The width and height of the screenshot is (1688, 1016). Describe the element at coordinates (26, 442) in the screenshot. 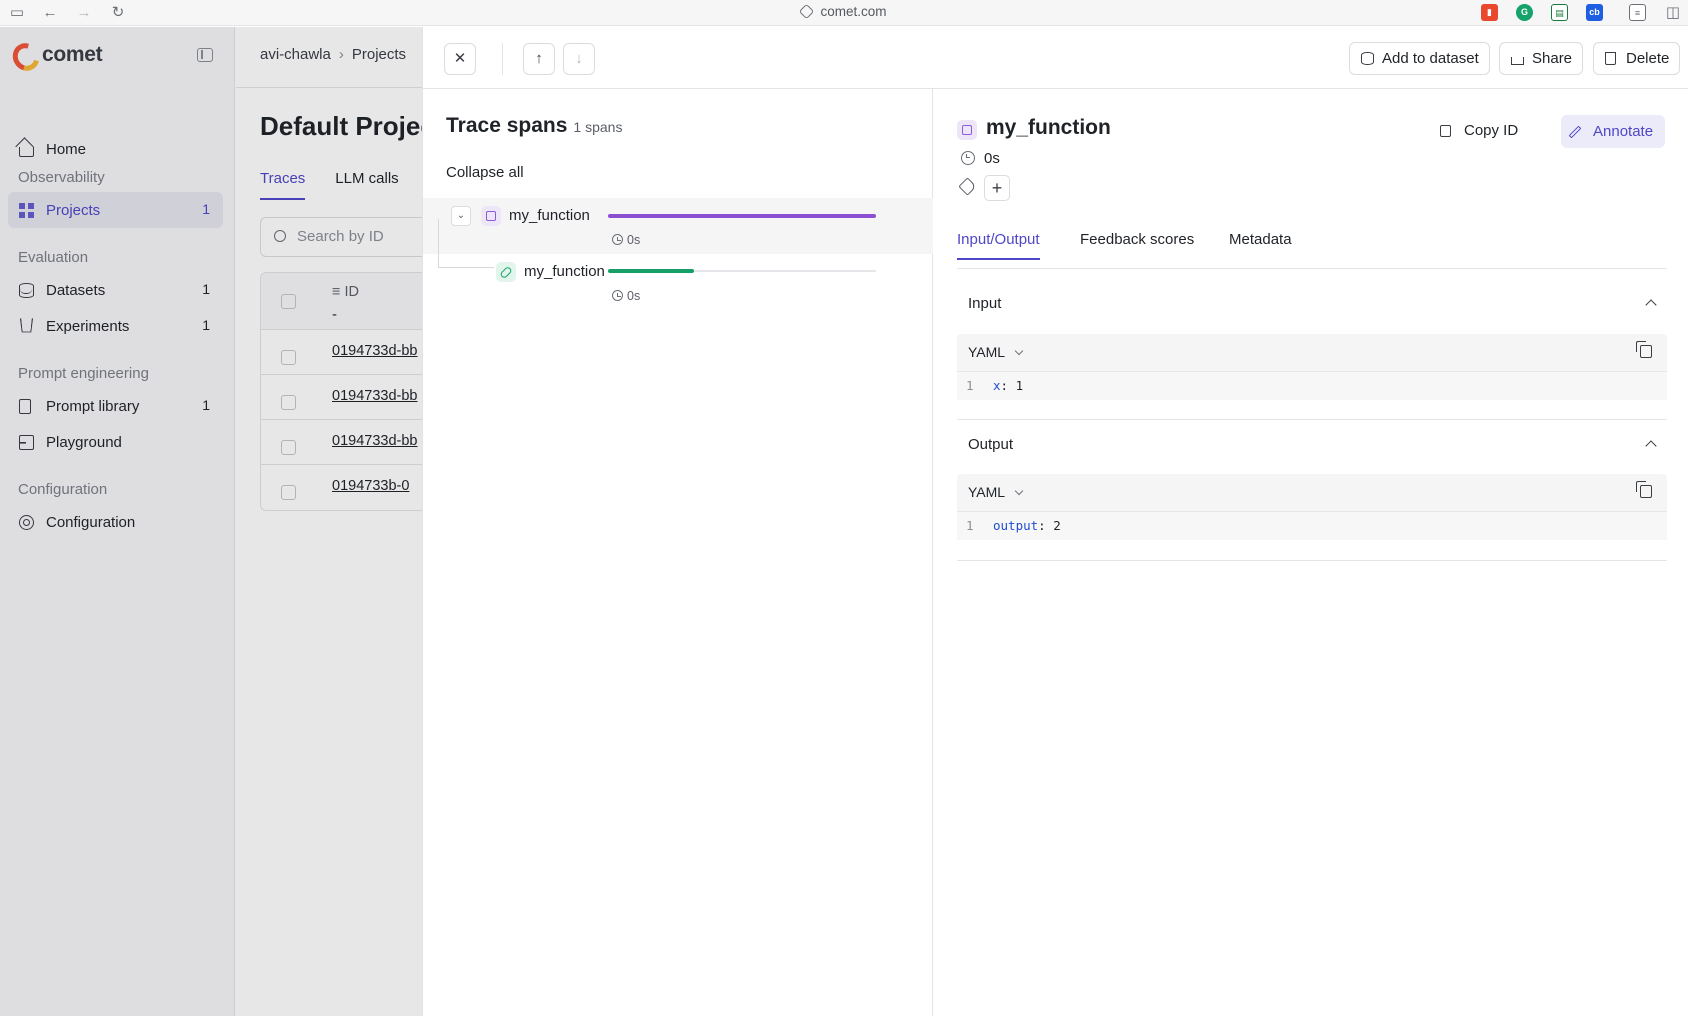

I see `playground-icon` at that location.